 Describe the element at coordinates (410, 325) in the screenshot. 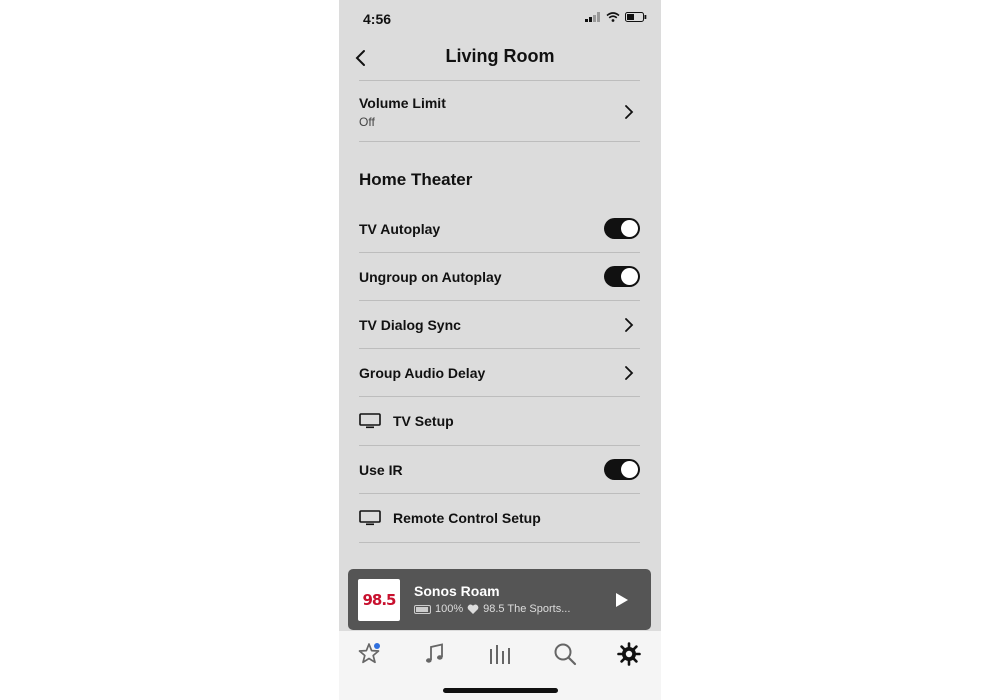

I see `tv-dialog-sync-label: TV Dialog Sync` at that location.